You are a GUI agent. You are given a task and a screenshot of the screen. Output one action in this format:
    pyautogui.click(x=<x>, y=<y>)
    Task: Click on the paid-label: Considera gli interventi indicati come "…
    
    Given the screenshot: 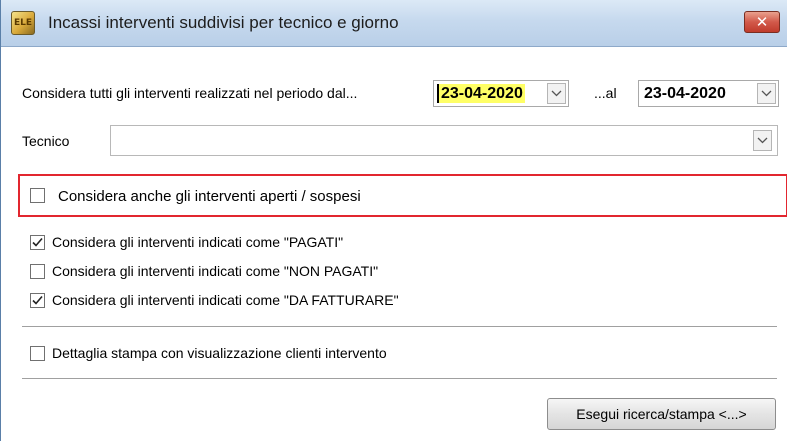 What is the action you would take?
    pyautogui.click(x=197, y=242)
    